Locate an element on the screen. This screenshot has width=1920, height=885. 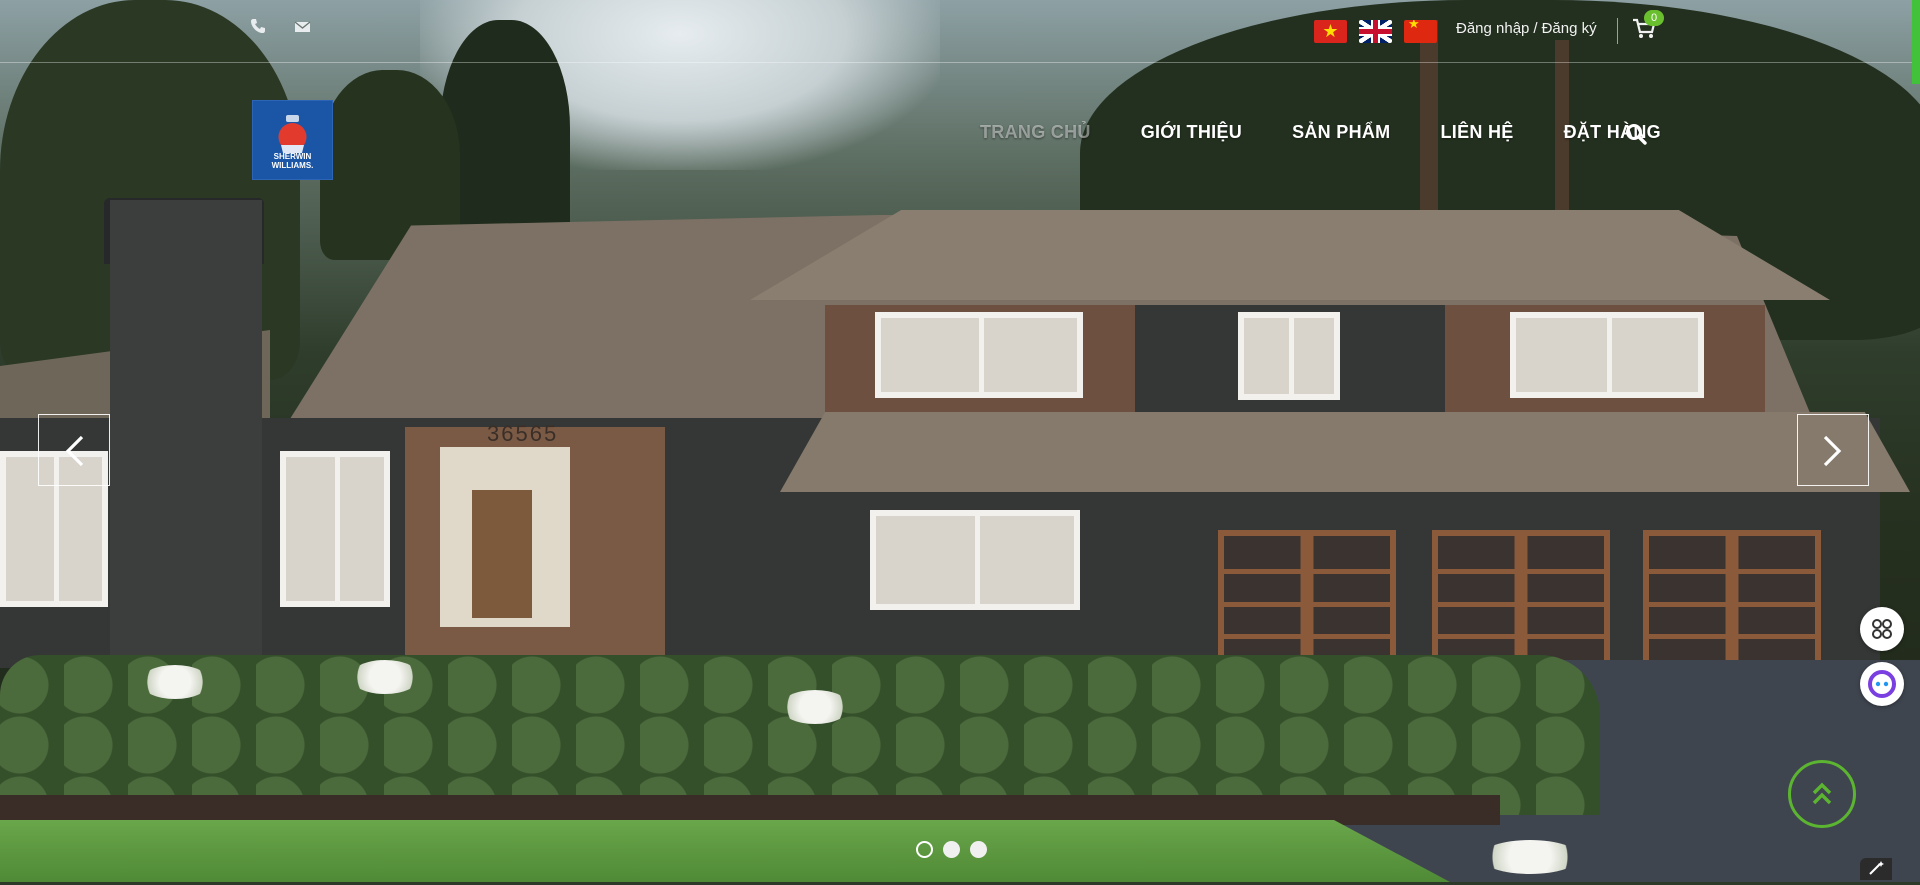
sherwin-williams-logo: SHERWIN WILLIAMS. is located at coordinates (292, 140).